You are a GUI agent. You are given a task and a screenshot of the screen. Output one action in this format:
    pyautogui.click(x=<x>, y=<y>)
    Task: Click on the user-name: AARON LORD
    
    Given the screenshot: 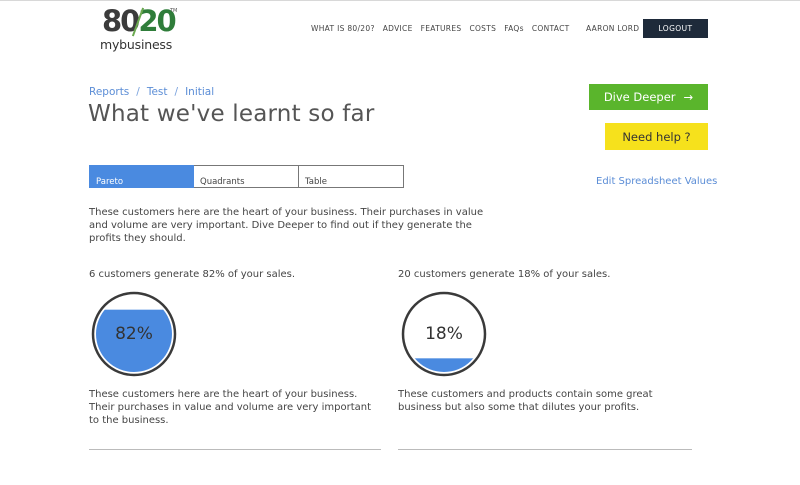 What is the action you would take?
    pyautogui.click(x=612, y=28)
    